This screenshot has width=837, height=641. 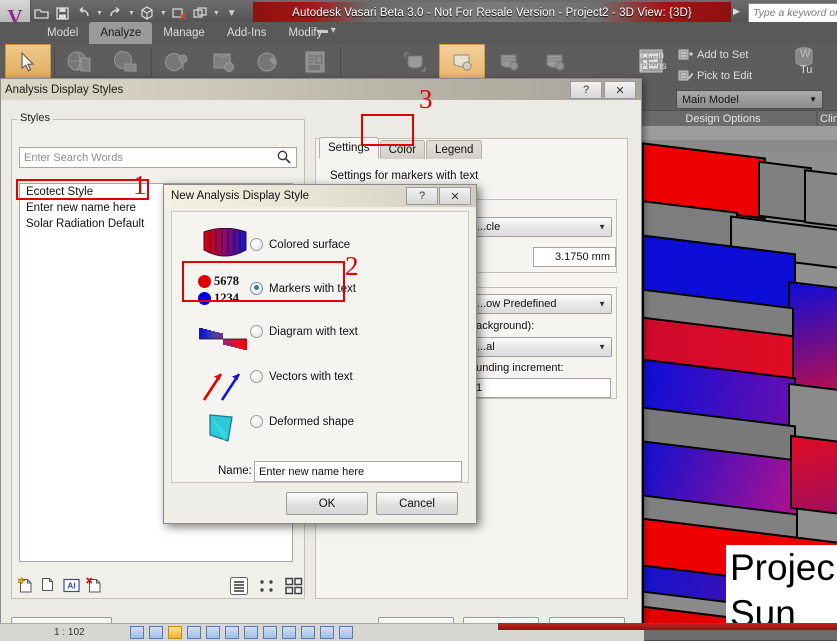 I want to click on qat-overflow-icon: ▼, so click(x=230, y=13).